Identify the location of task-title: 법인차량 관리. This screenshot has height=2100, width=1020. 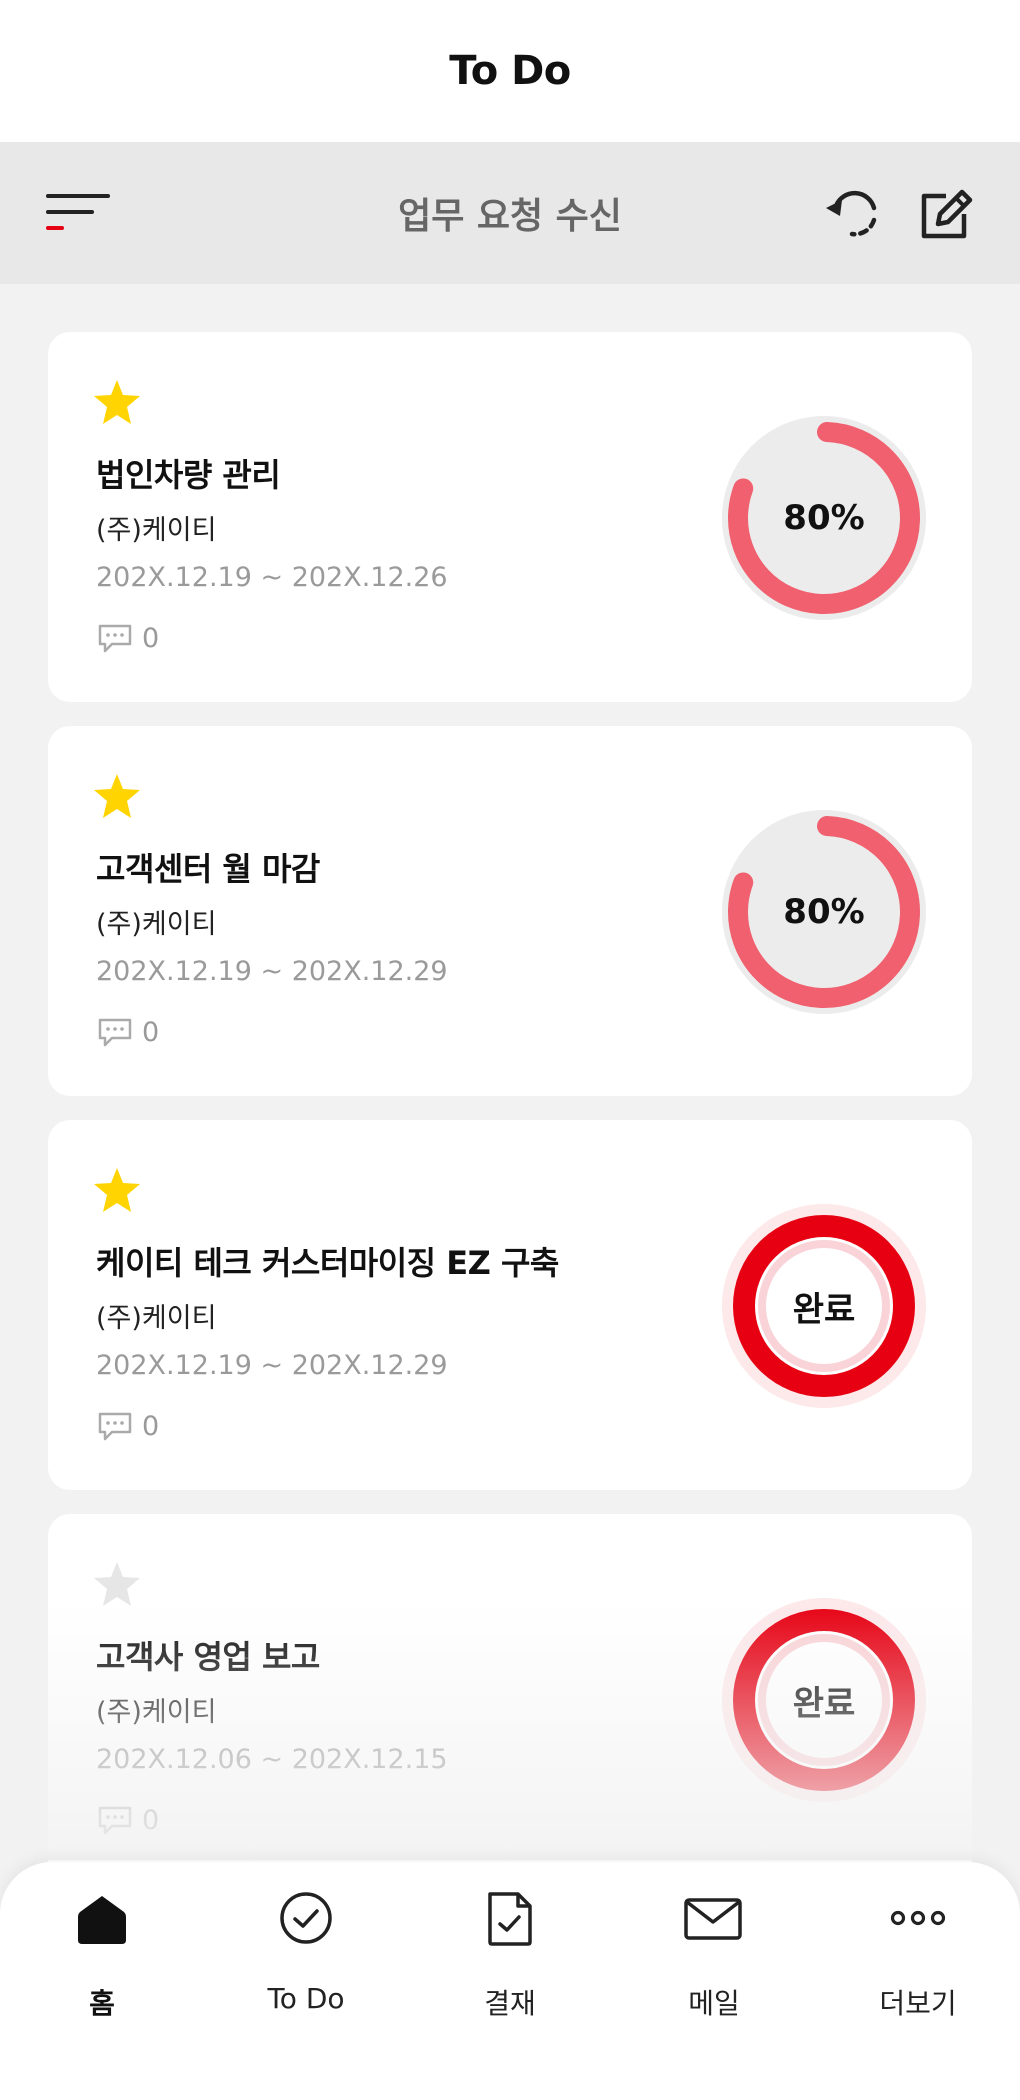
(188, 475).